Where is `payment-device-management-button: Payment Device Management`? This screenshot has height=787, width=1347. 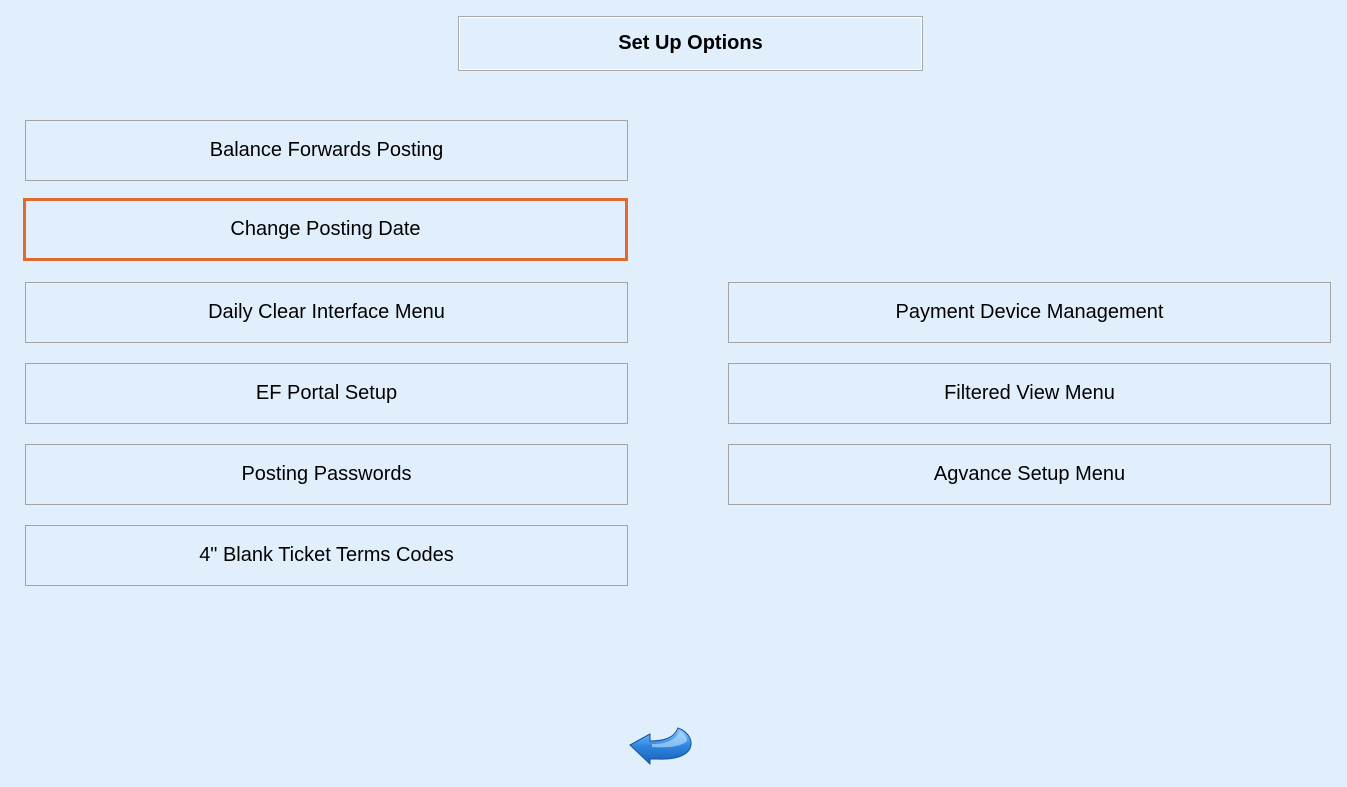 payment-device-management-button: Payment Device Management is located at coordinates (1029, 312).